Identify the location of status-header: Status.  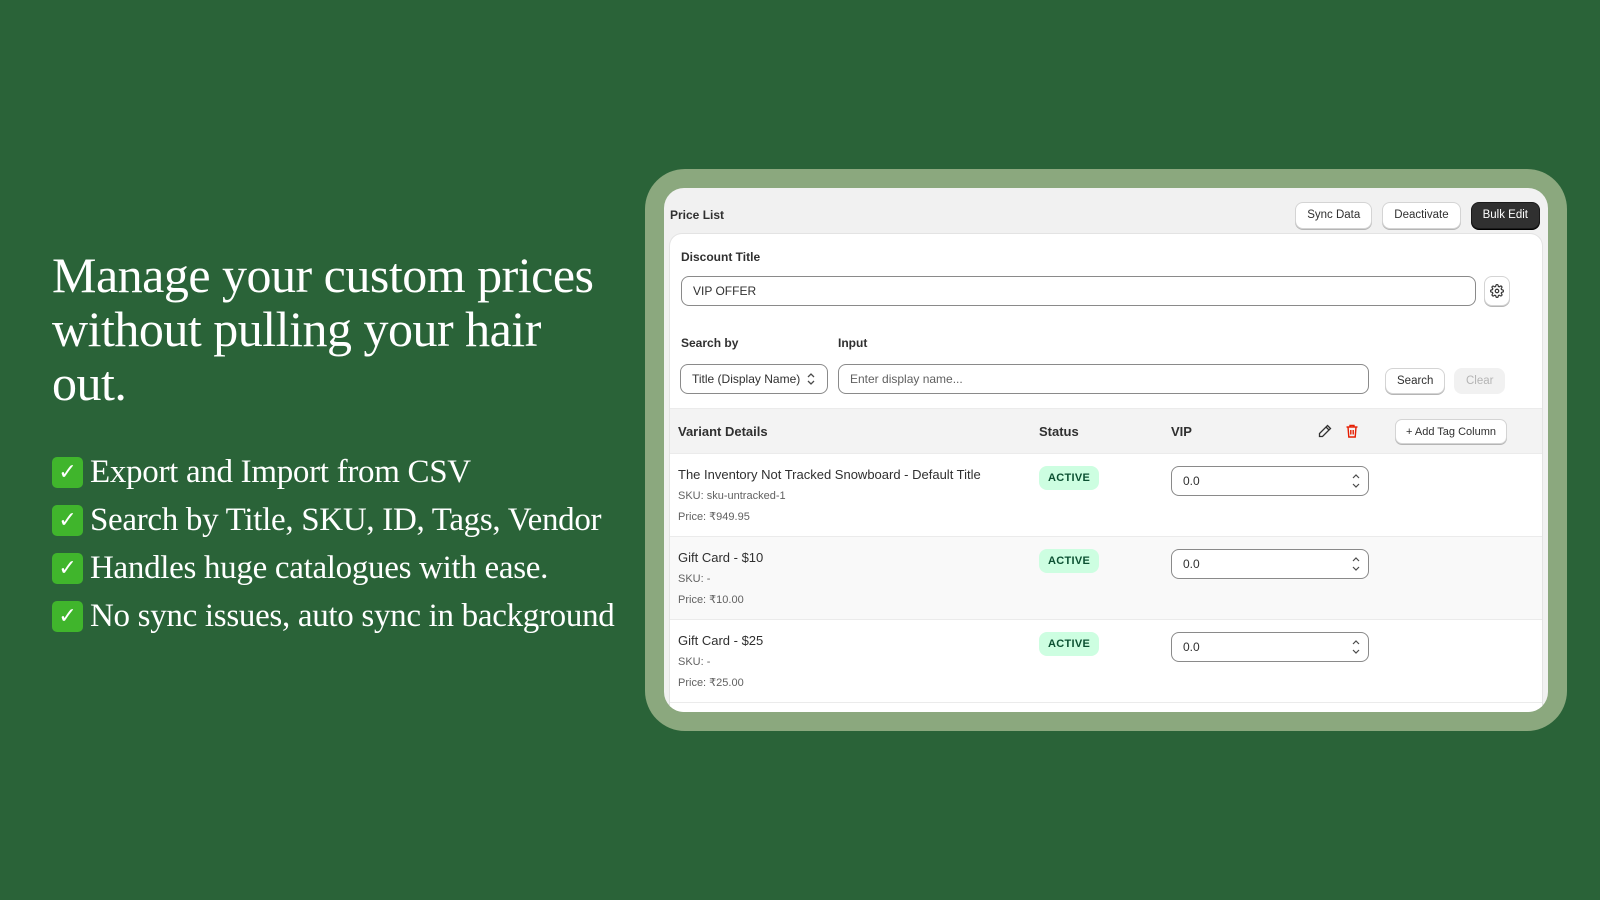
(1059, 431).